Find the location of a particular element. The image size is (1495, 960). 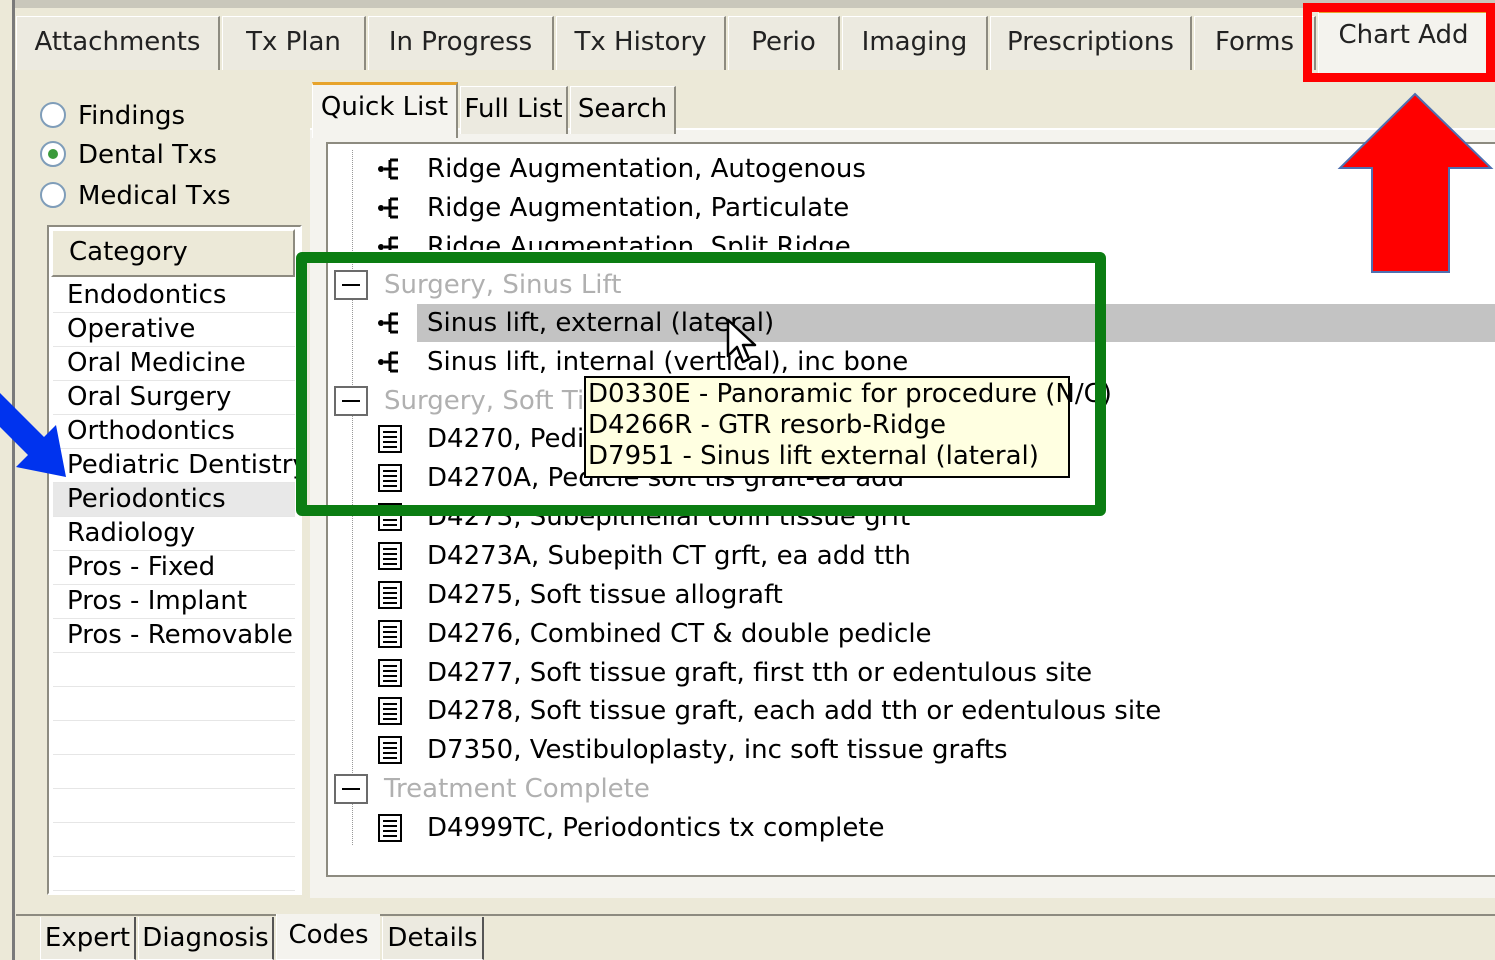

tab-quick-list: Quick List is located at coordinates (385, 110).